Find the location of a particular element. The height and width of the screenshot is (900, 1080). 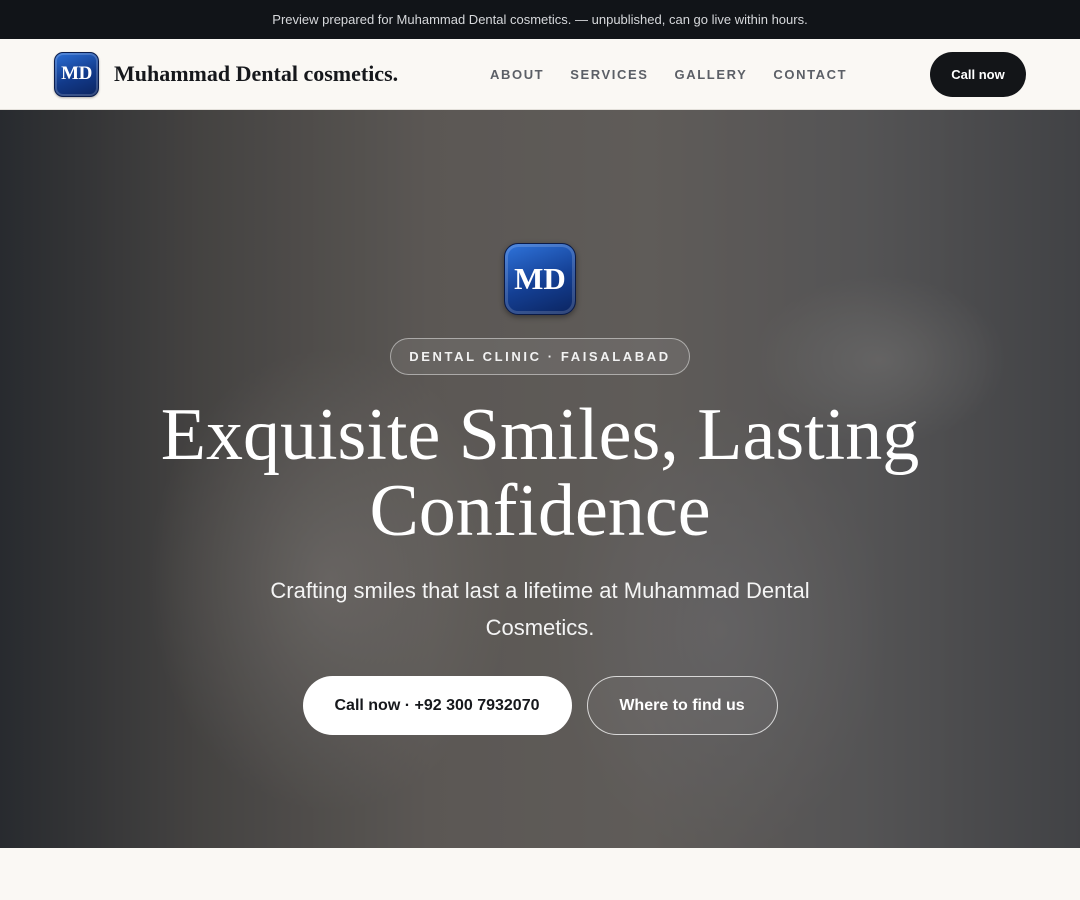

logo-icon: MD is located at coordinates (76, 74).